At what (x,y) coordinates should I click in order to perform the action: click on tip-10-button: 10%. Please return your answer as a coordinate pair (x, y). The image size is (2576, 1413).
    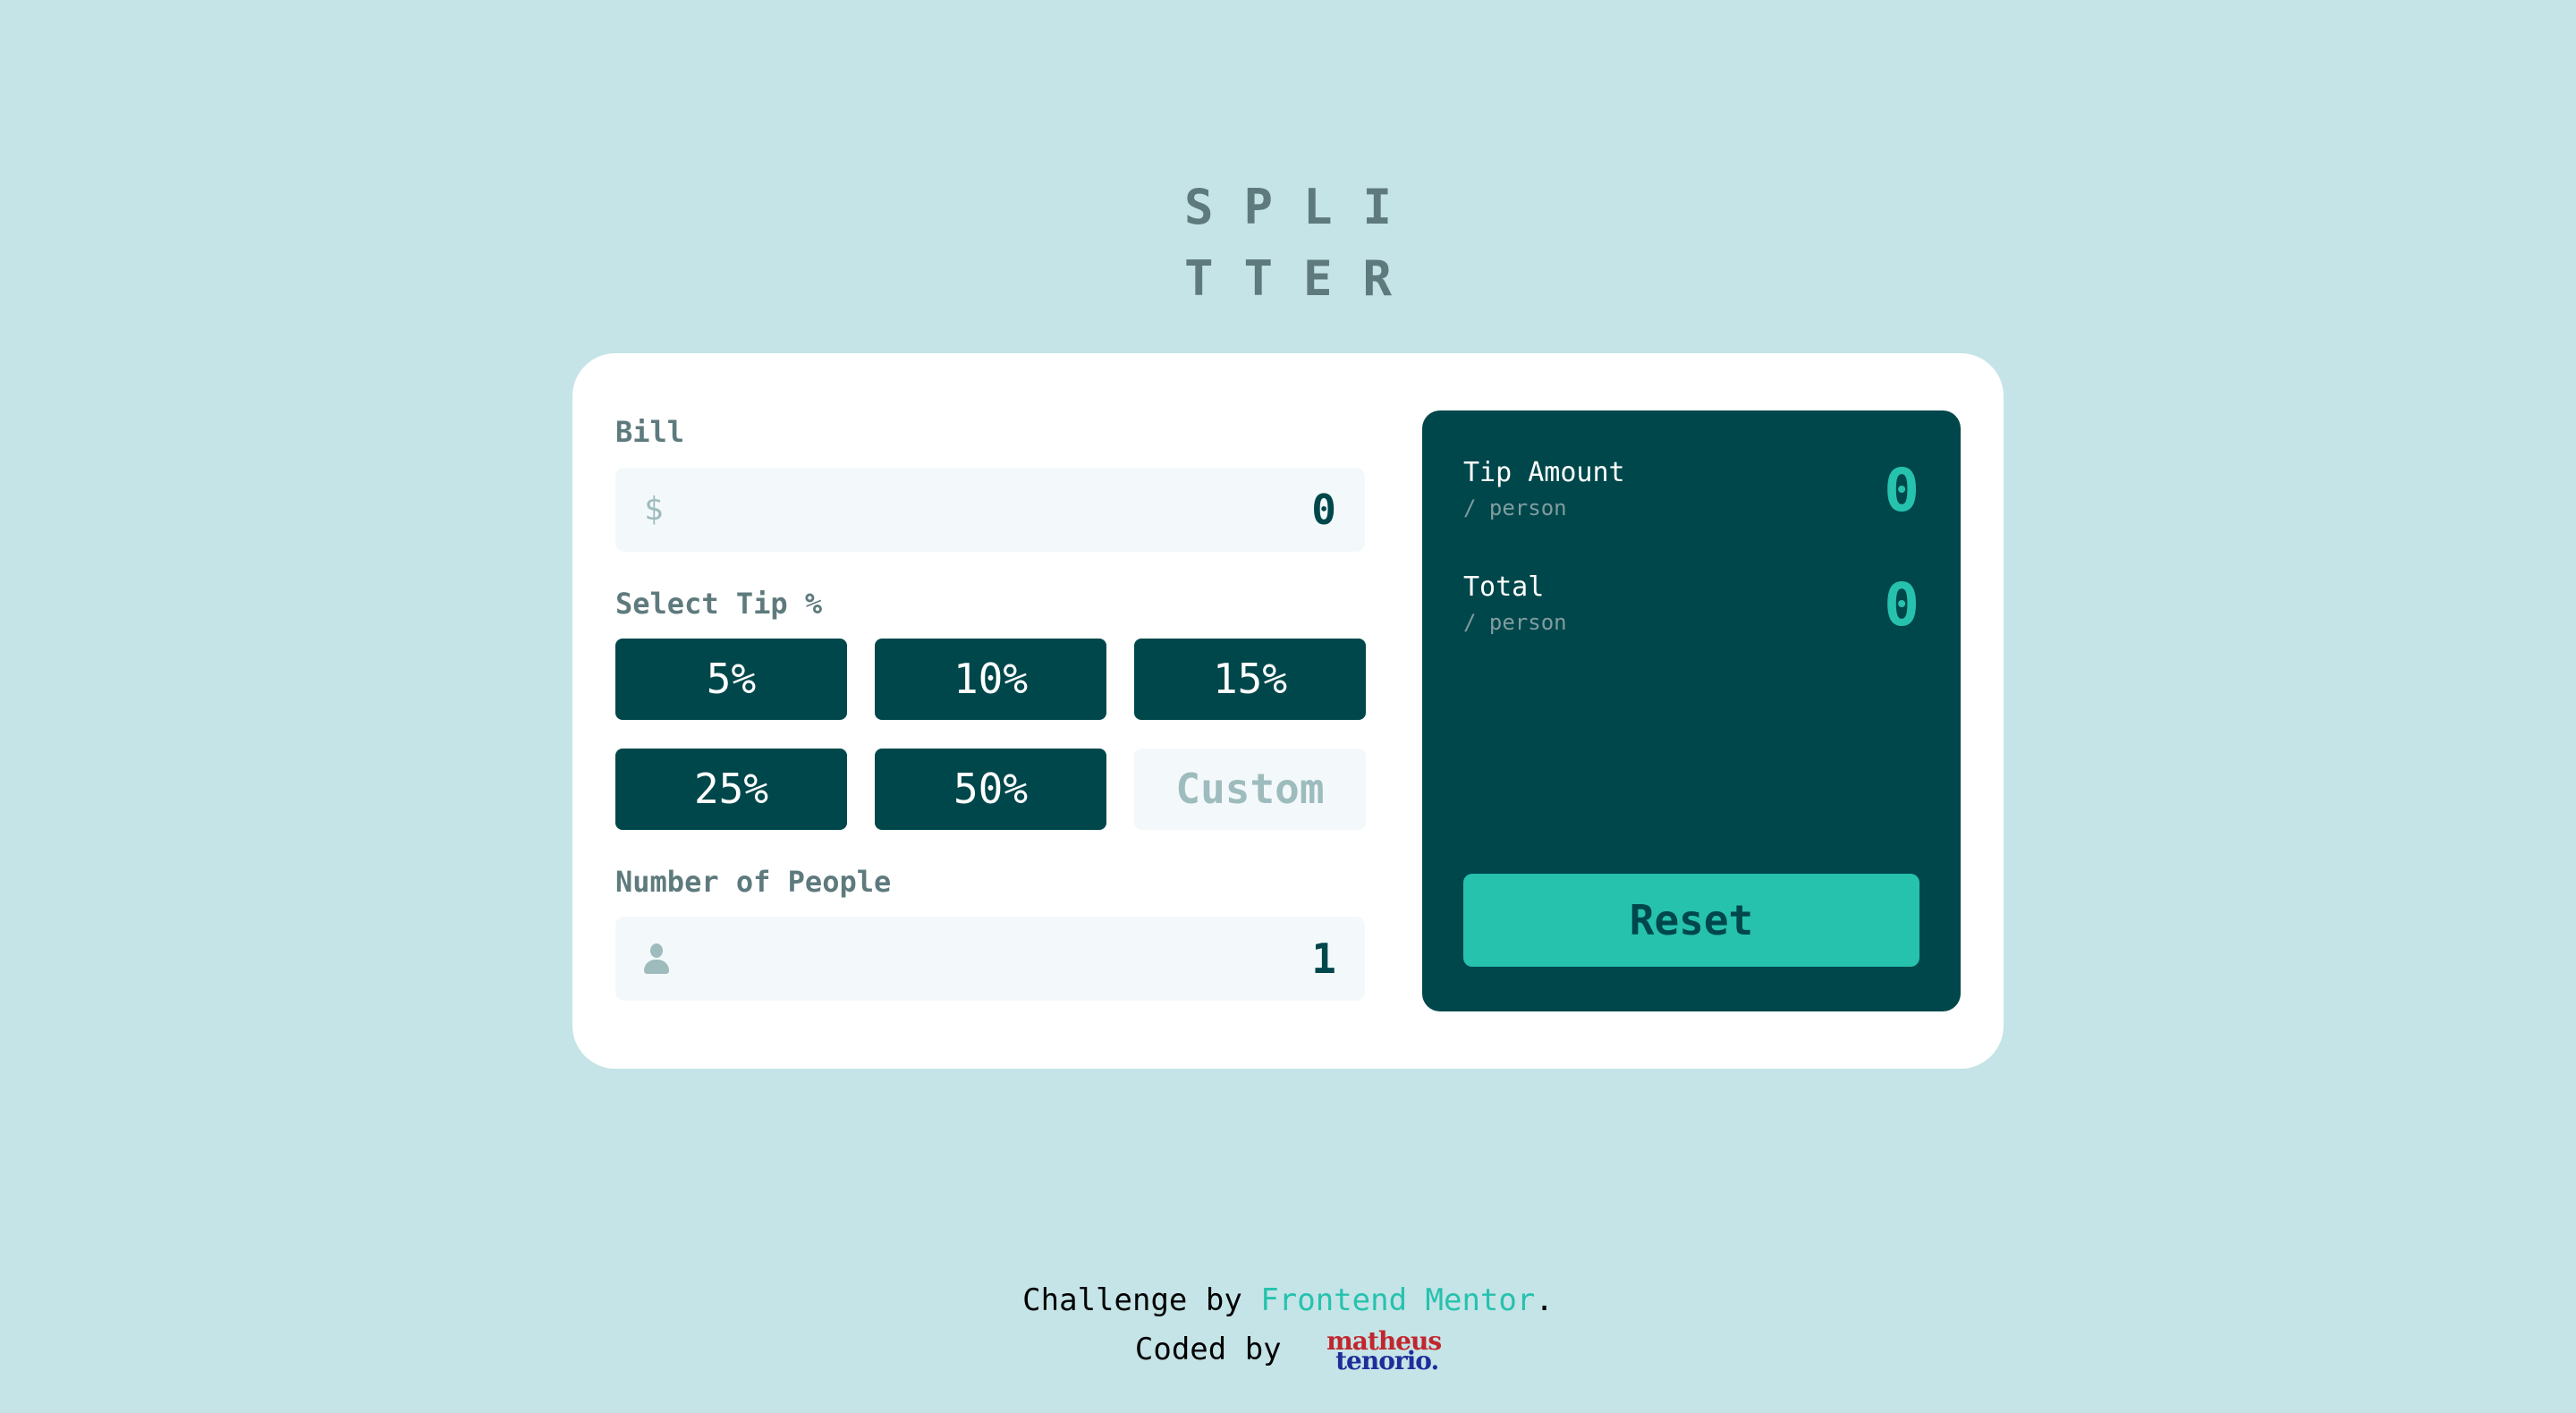
    Looking at the image, I should click on (990, 679).